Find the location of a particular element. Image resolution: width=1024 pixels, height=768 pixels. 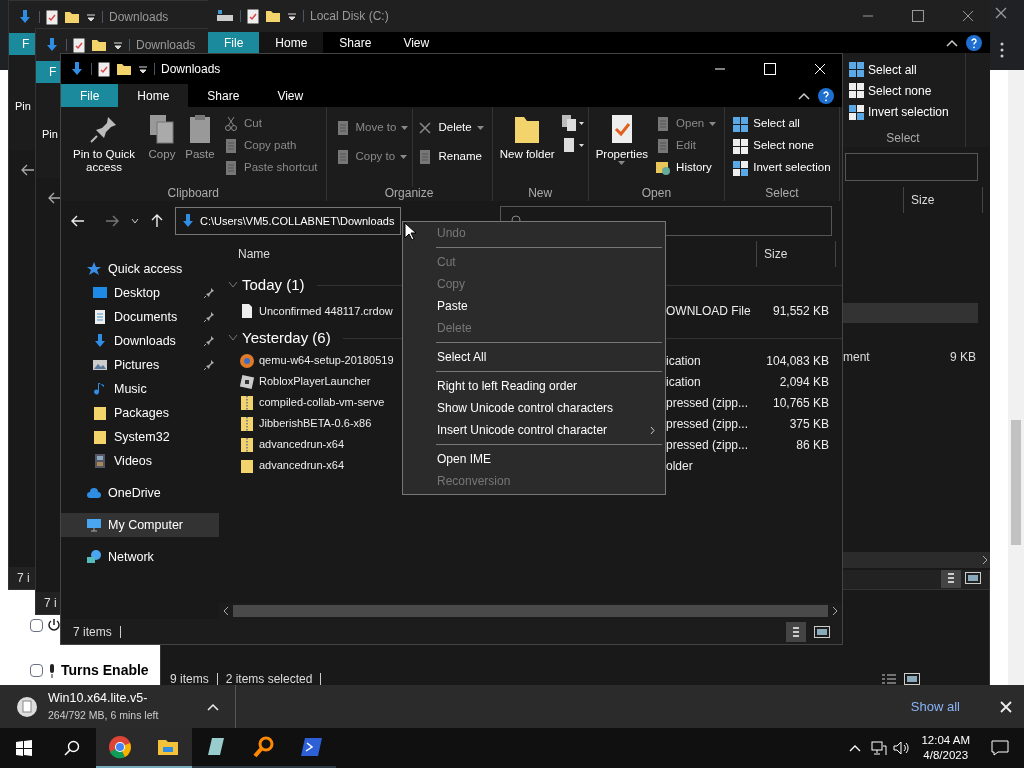

nav-item: Documents is located at coordinates (140, 317).